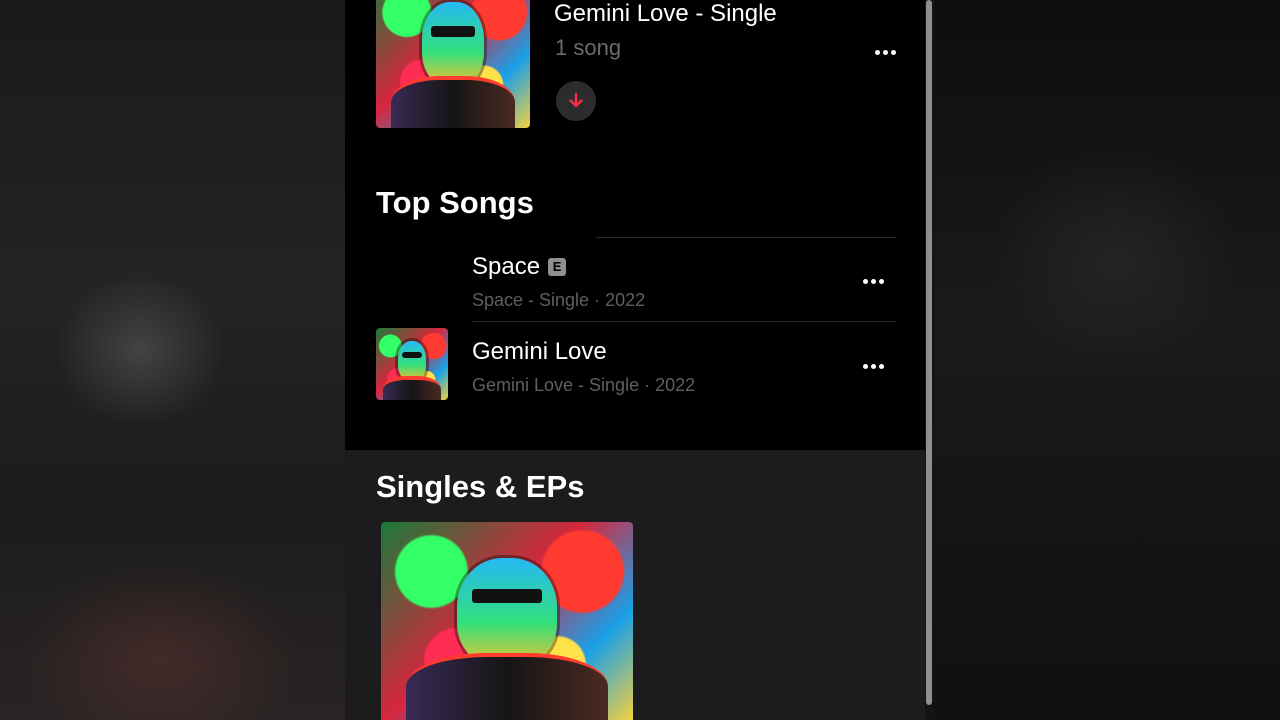 This screenshot has width=1280, height=720. What do you see at coordinates (584, 385) in the screenshot?
I see `song-subtitle: Gemini Love - Single · 2022` at bounding box center [584, 385].